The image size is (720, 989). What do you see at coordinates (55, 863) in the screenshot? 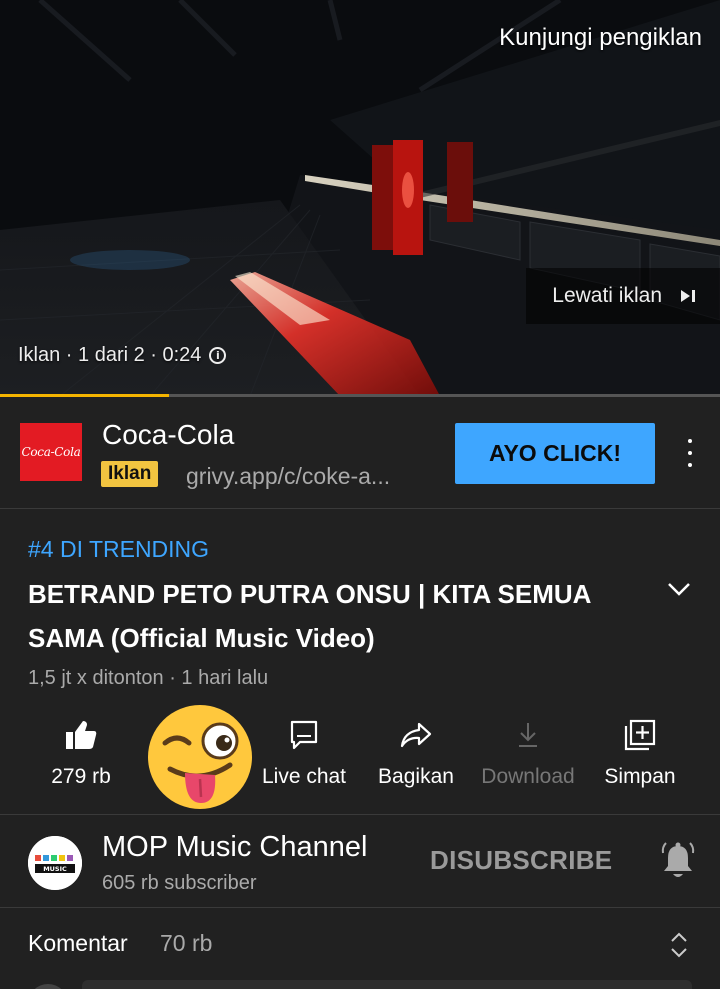
I see `channel-avatar: MUSIC` at bounding box center [55, 863].